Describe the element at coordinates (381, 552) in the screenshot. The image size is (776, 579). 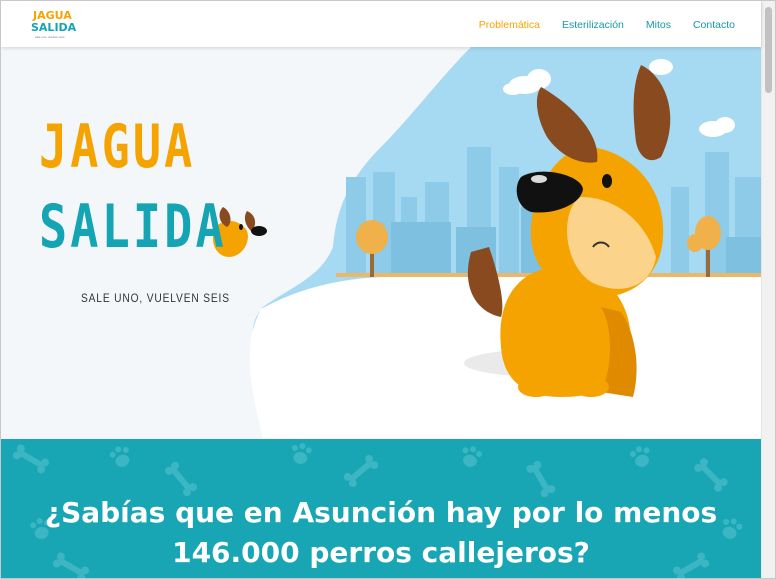
I see `banner-title-line2: 146.000 perros callejeros?` at that location.